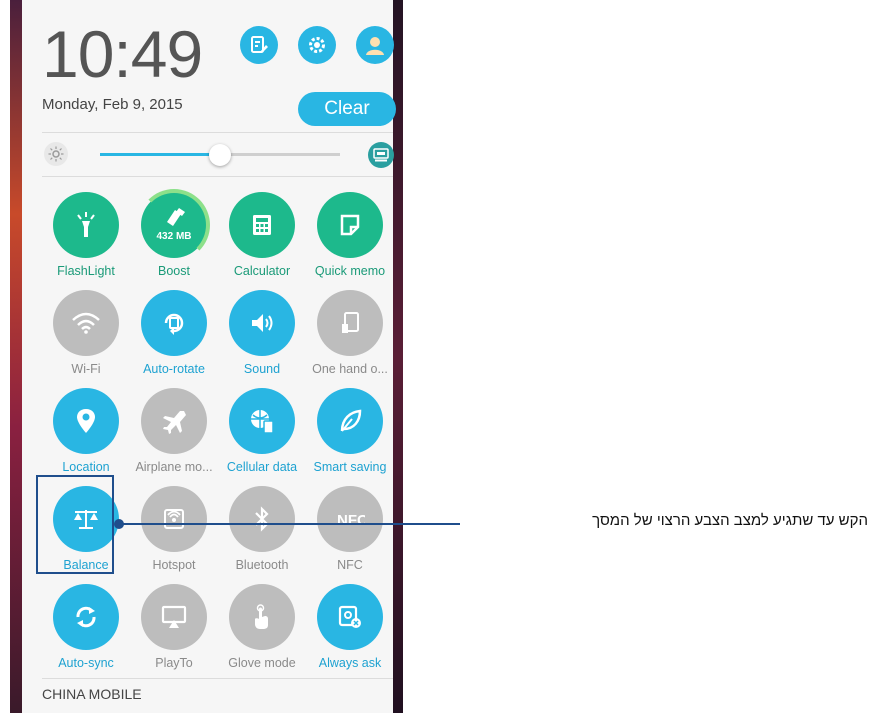 This screenshot has height=713, width=875. Describe the element at coordinates (262, 271) in the screenshot. I see `quick-setting-label: Calculator` at that location.